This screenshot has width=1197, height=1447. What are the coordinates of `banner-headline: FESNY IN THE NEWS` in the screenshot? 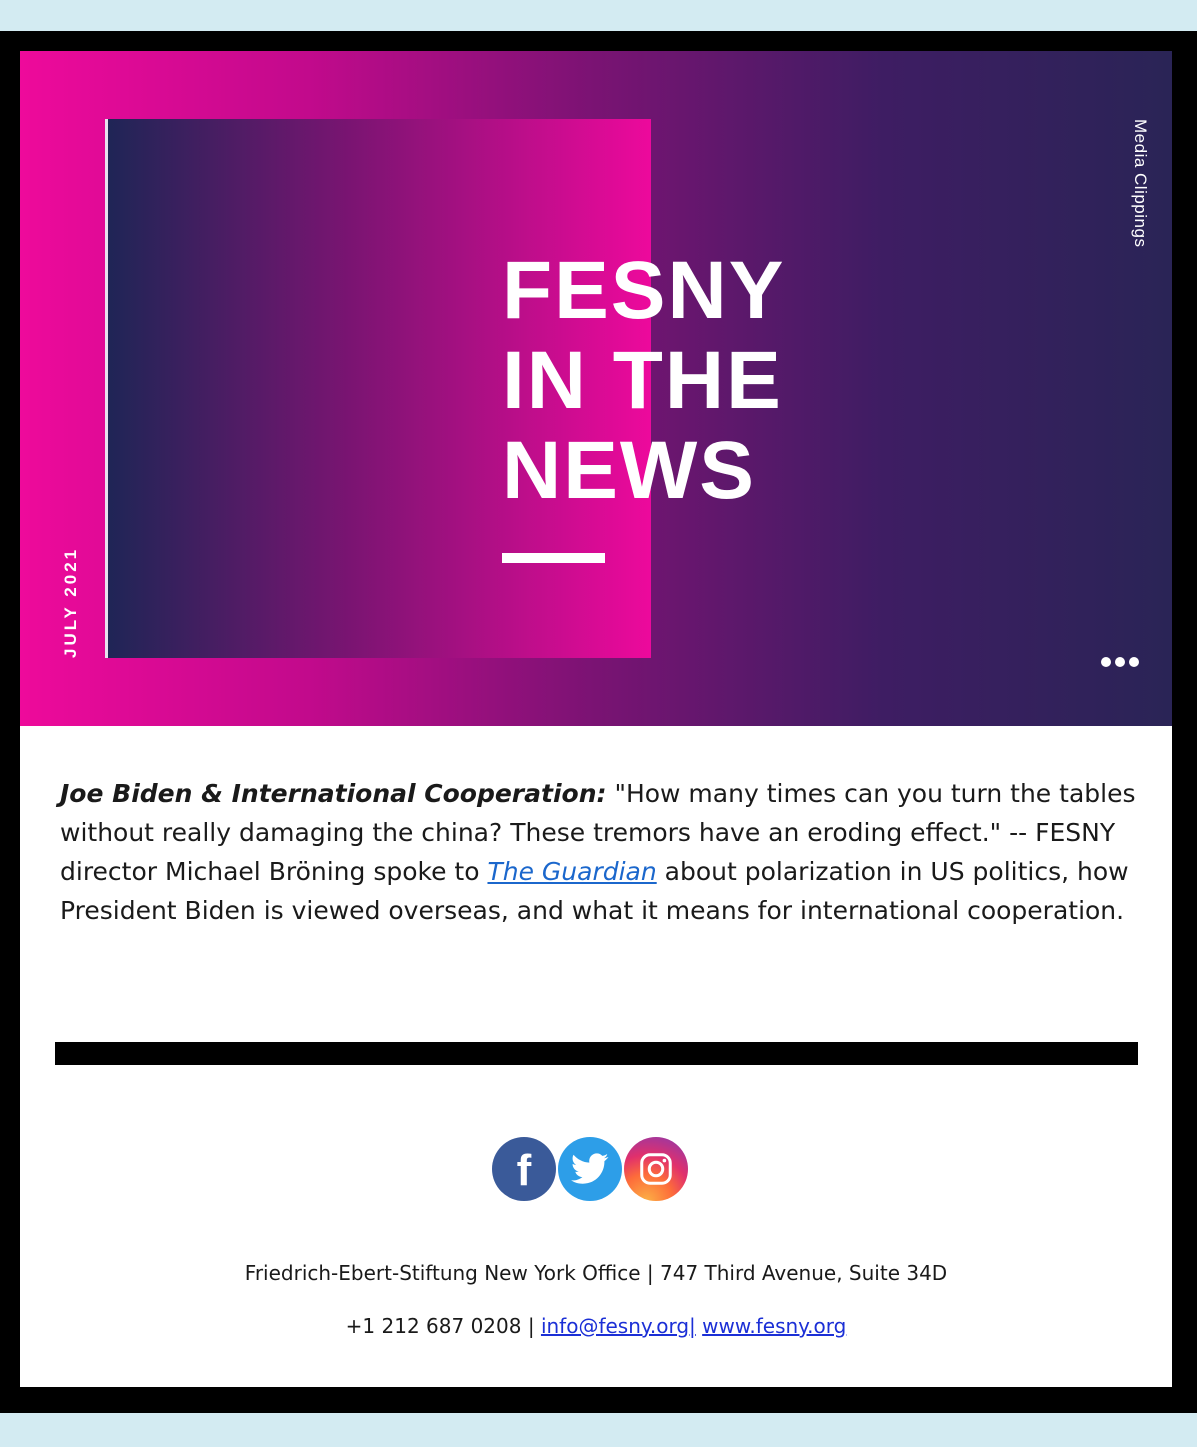 It's located at (643, 381).